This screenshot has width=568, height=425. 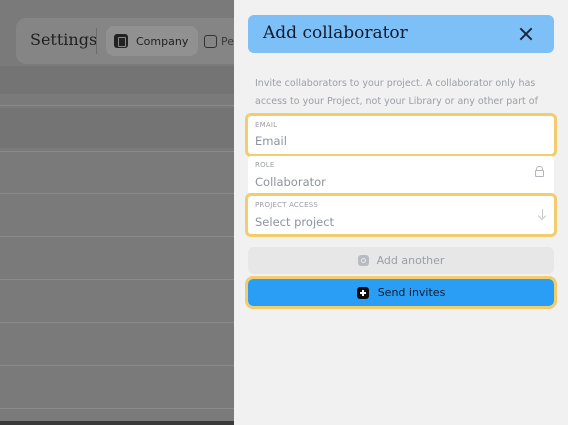 What do you see at coordinates (411, 292) in the screenshot?
I see `send-invites-label: Send invites` at bounding box center [411, 292].